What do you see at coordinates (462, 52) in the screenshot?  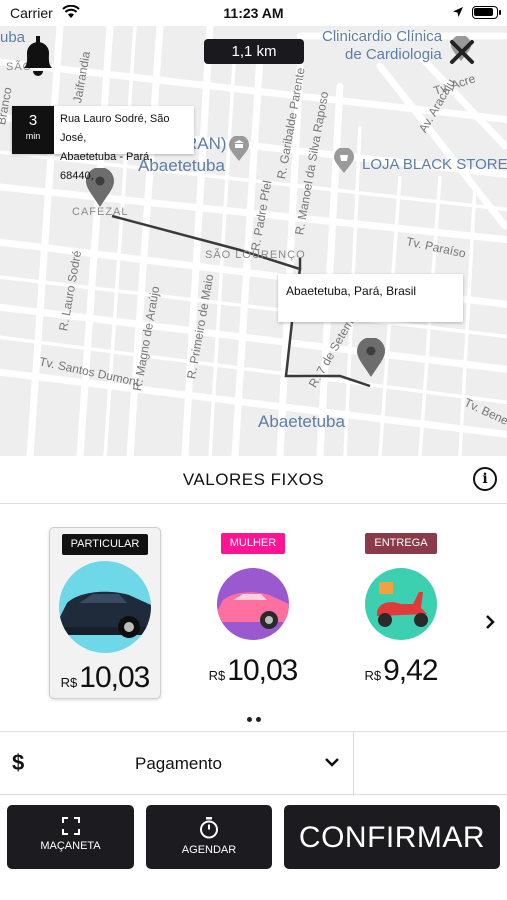 I see `close-icon` at bounding box center [462, 52].